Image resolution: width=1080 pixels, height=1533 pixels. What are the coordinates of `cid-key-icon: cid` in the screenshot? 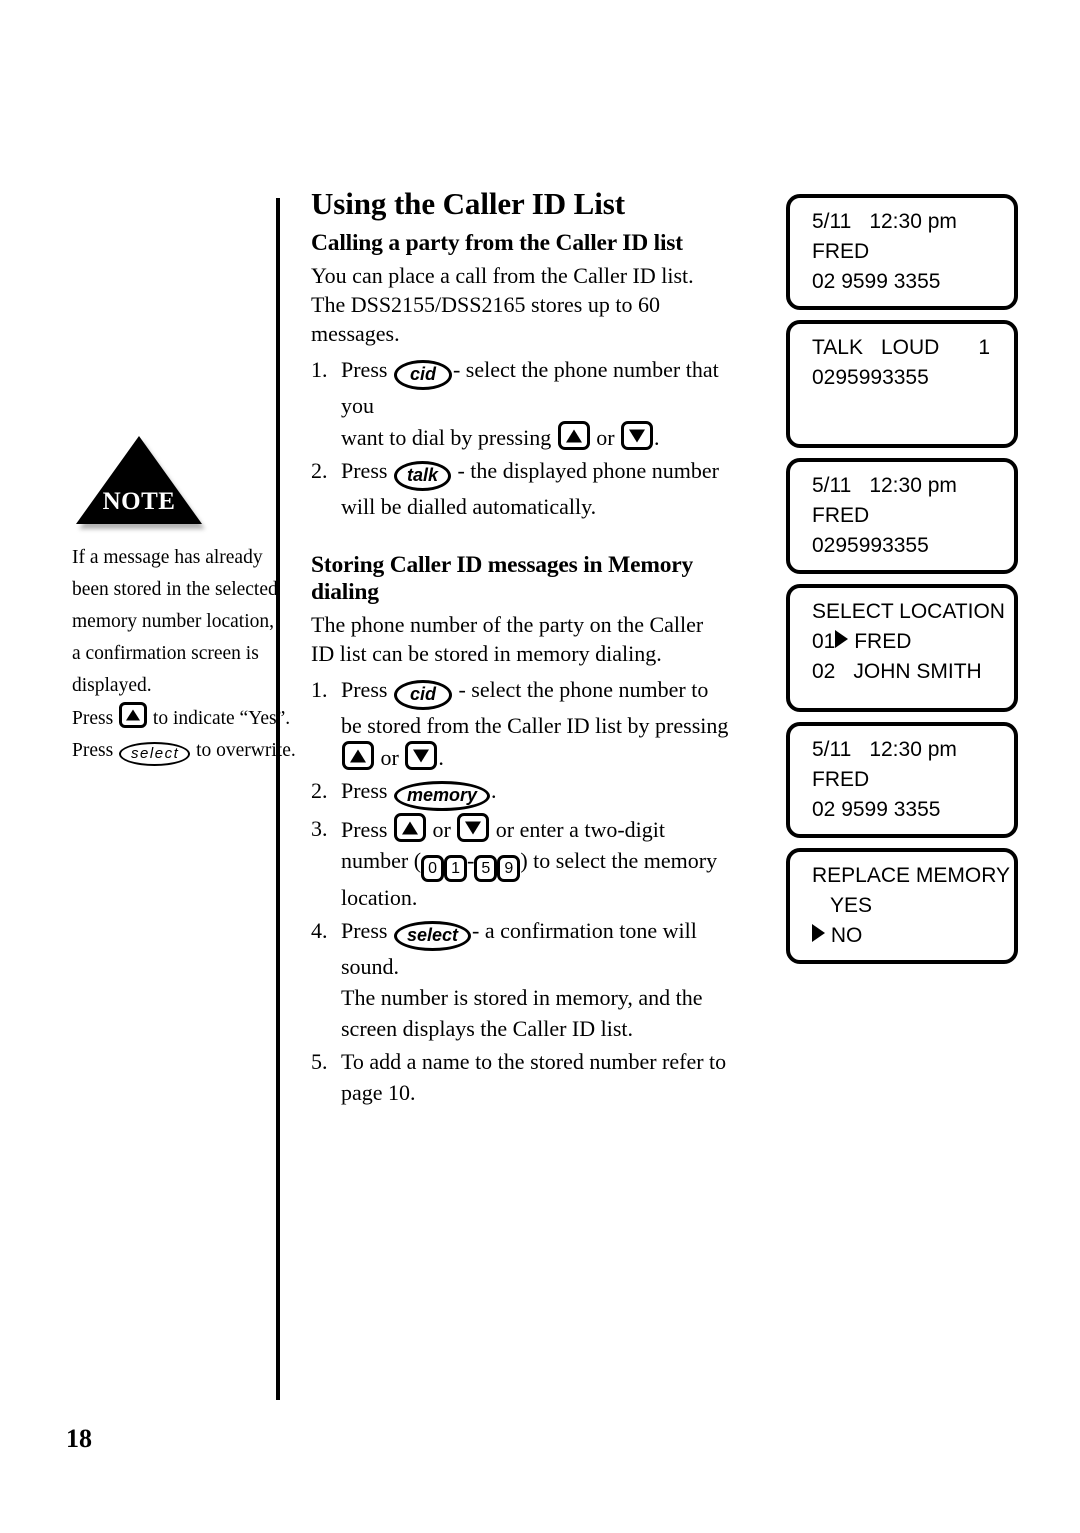 It's located at (422, 375).